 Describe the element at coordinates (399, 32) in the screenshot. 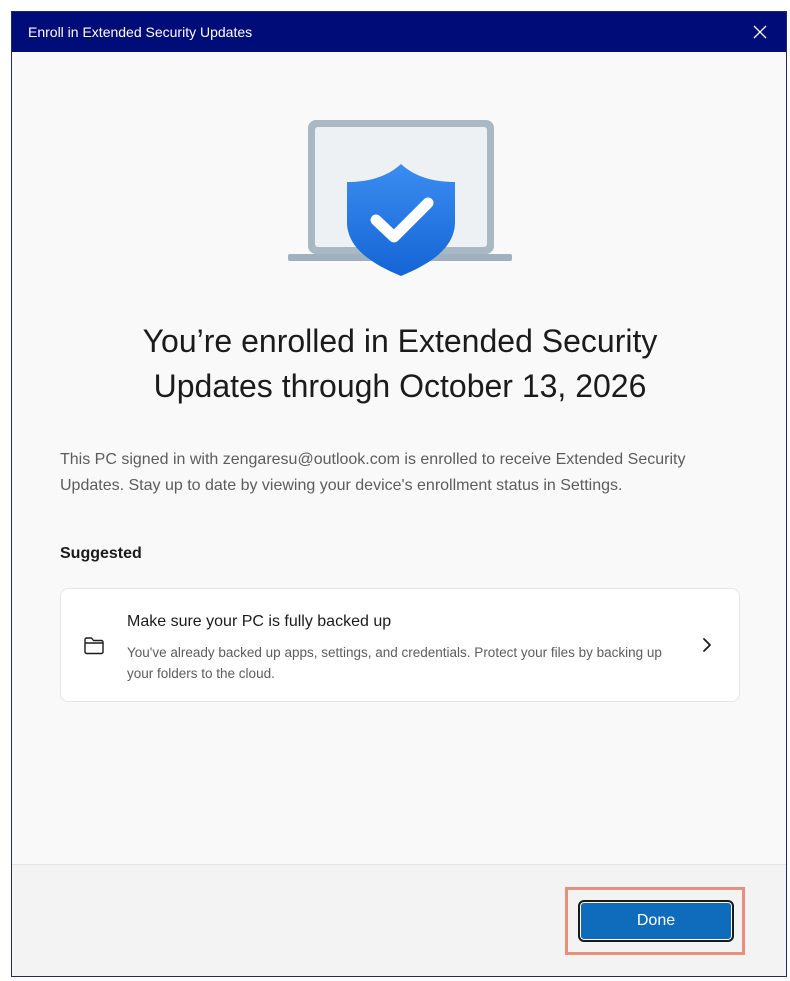

I see `title-bar: Enroll in Extended Security Updates` at that location.